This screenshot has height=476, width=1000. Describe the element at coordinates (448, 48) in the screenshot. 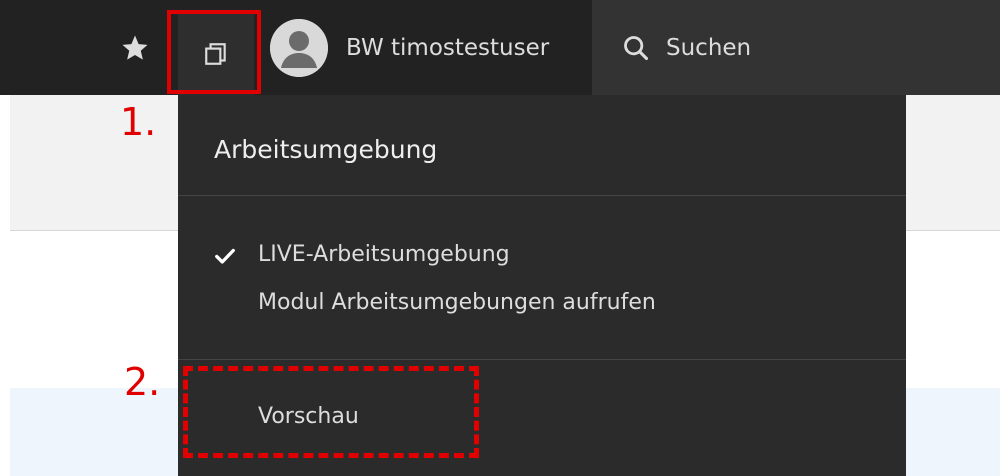

I see `user-name: BW timostestuser` at that location.